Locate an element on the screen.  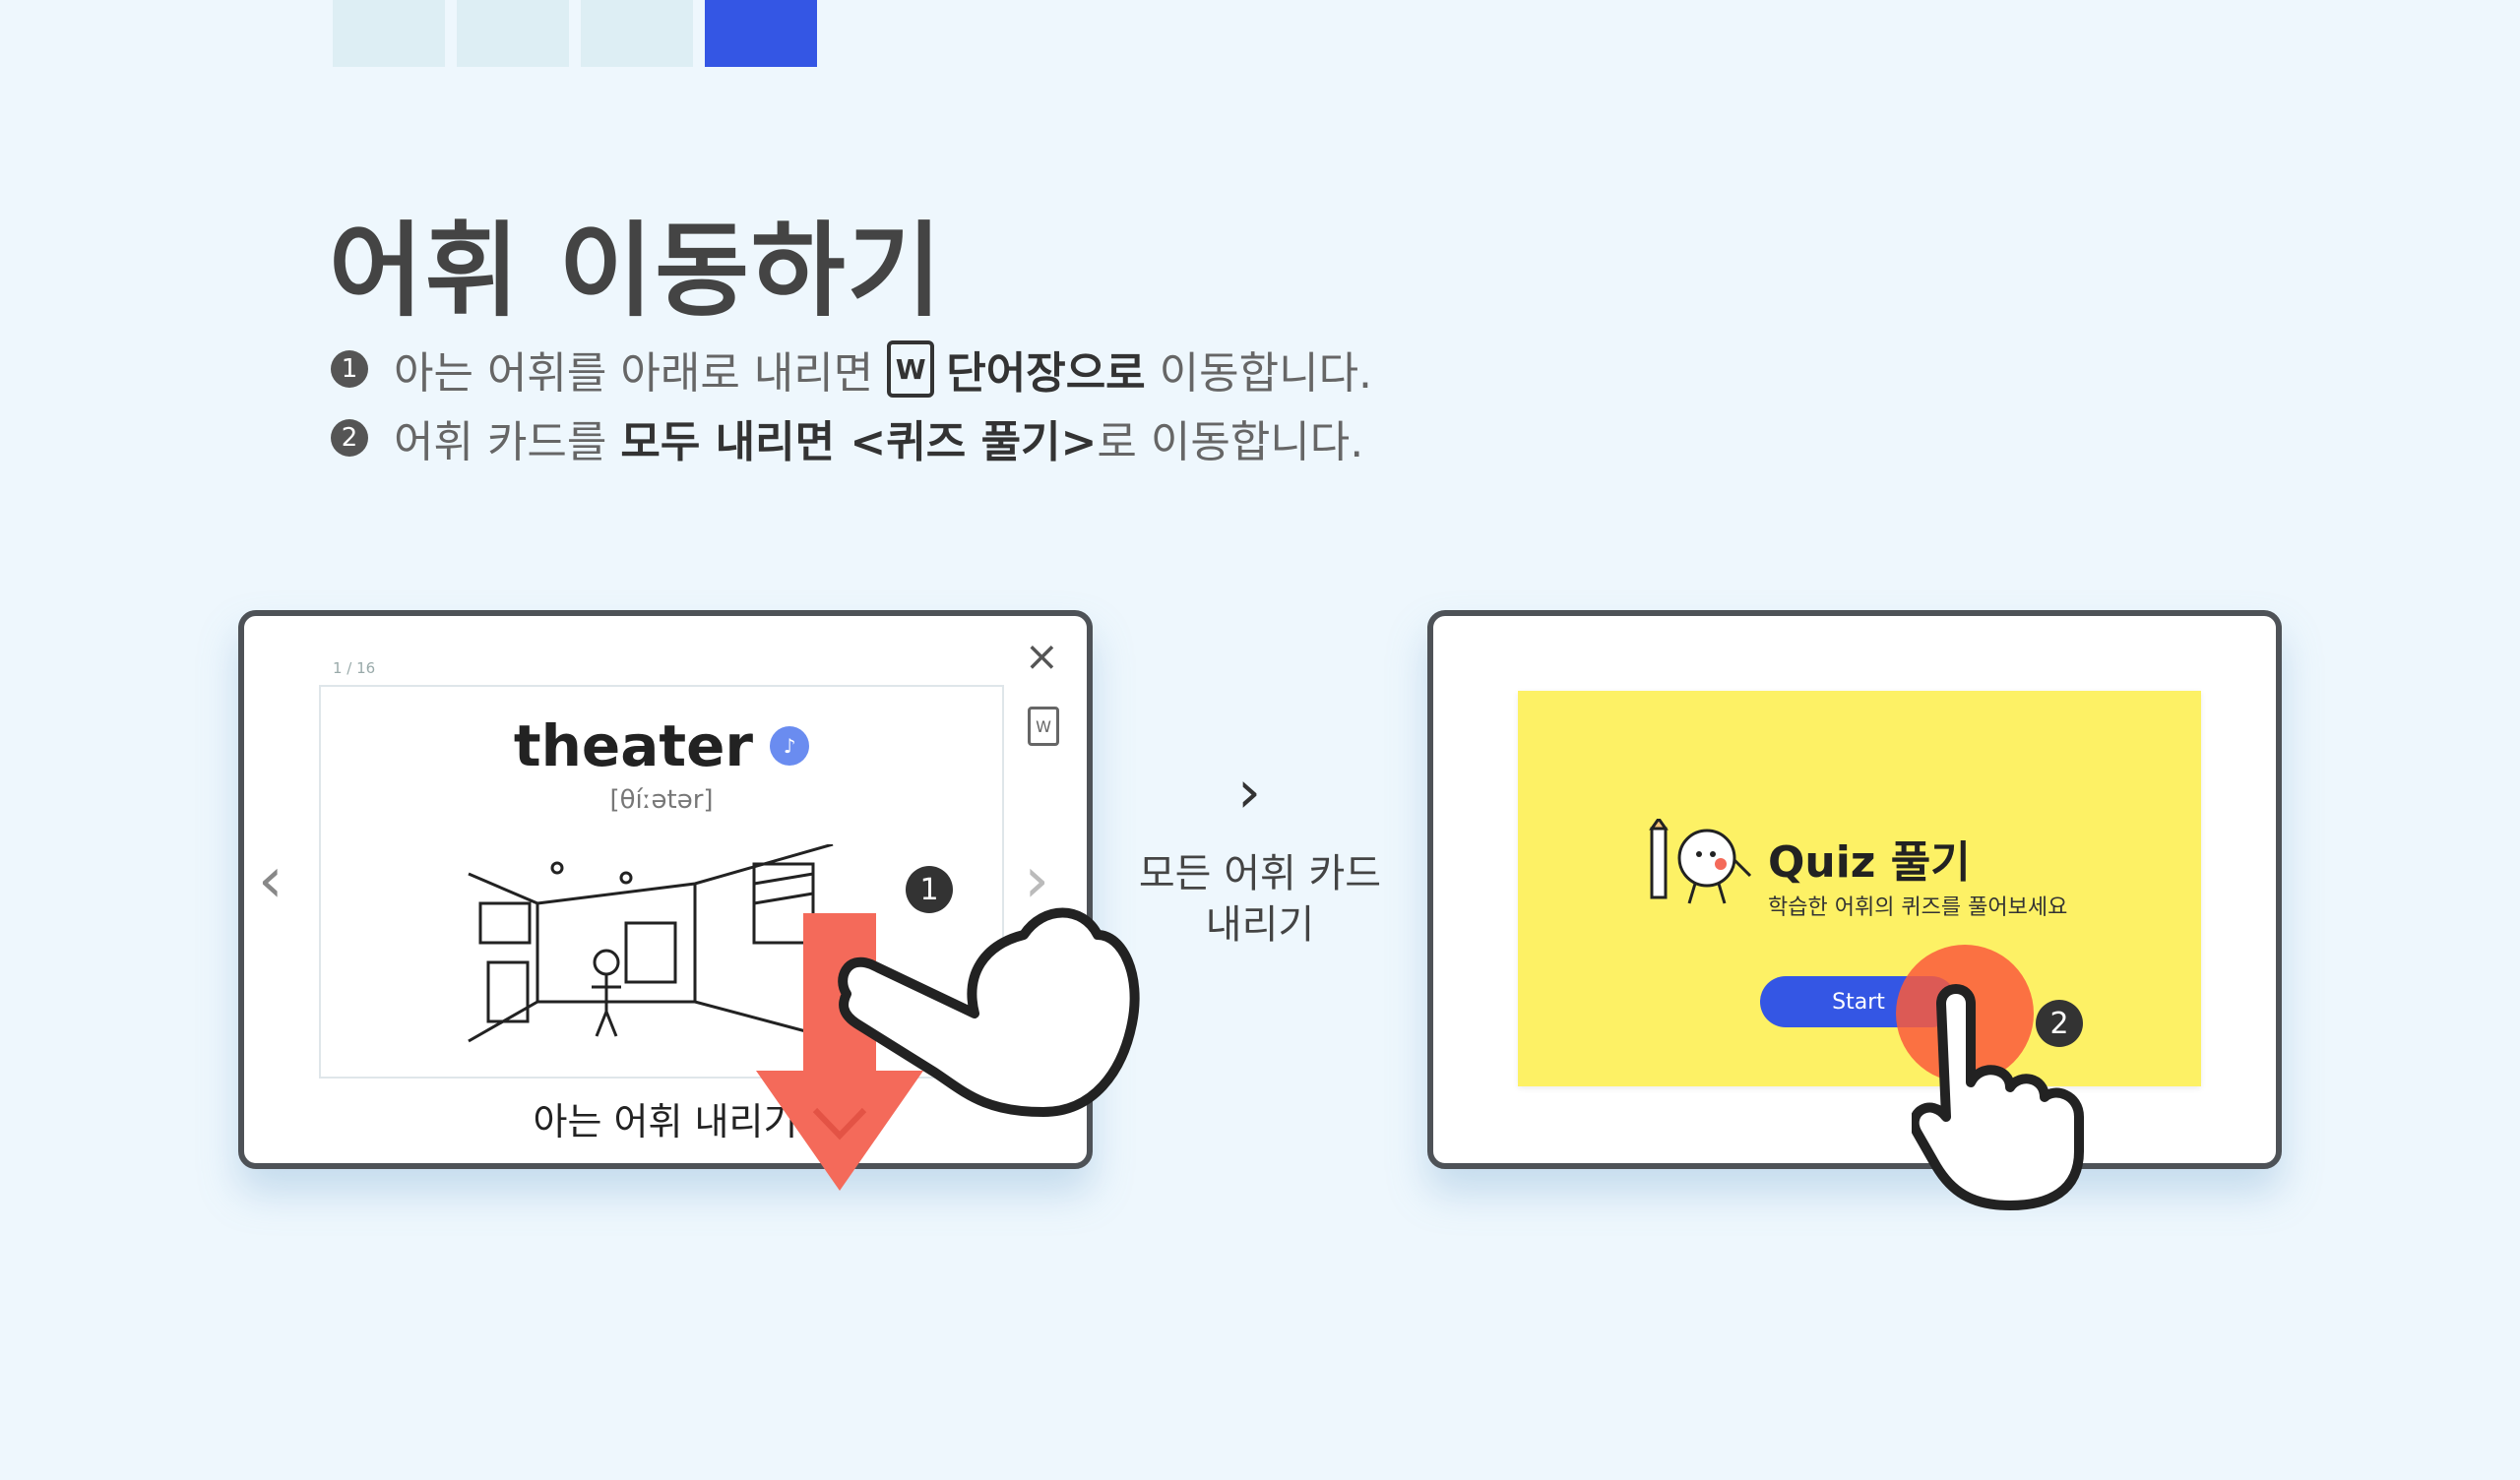
wordbook-icon: W is located at coordinates (911, 369).